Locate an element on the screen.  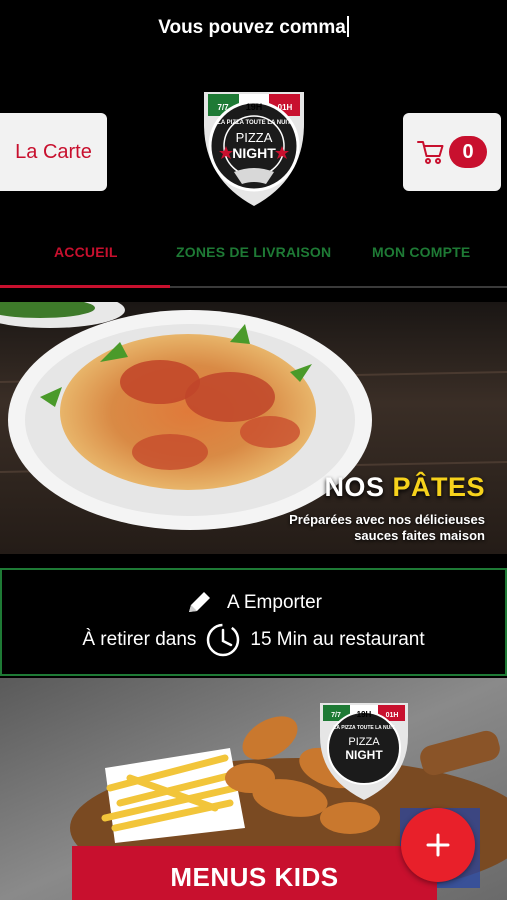
logo-line1: PIZZA is located at coordinates (254, 137).